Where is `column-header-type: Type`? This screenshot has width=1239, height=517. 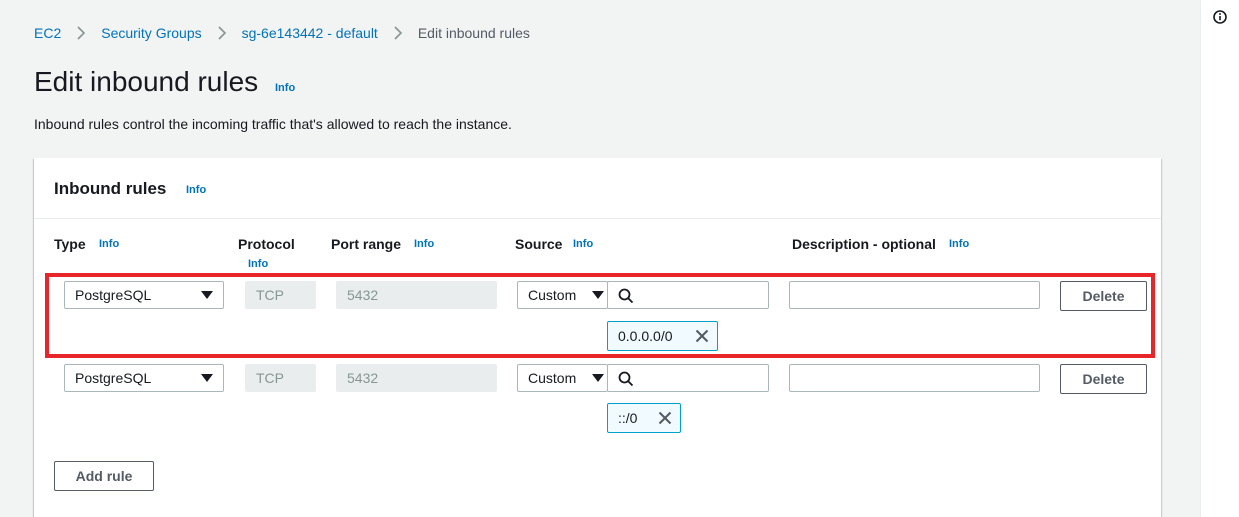
column-header-type: Type is located at coordinates (70, 244).